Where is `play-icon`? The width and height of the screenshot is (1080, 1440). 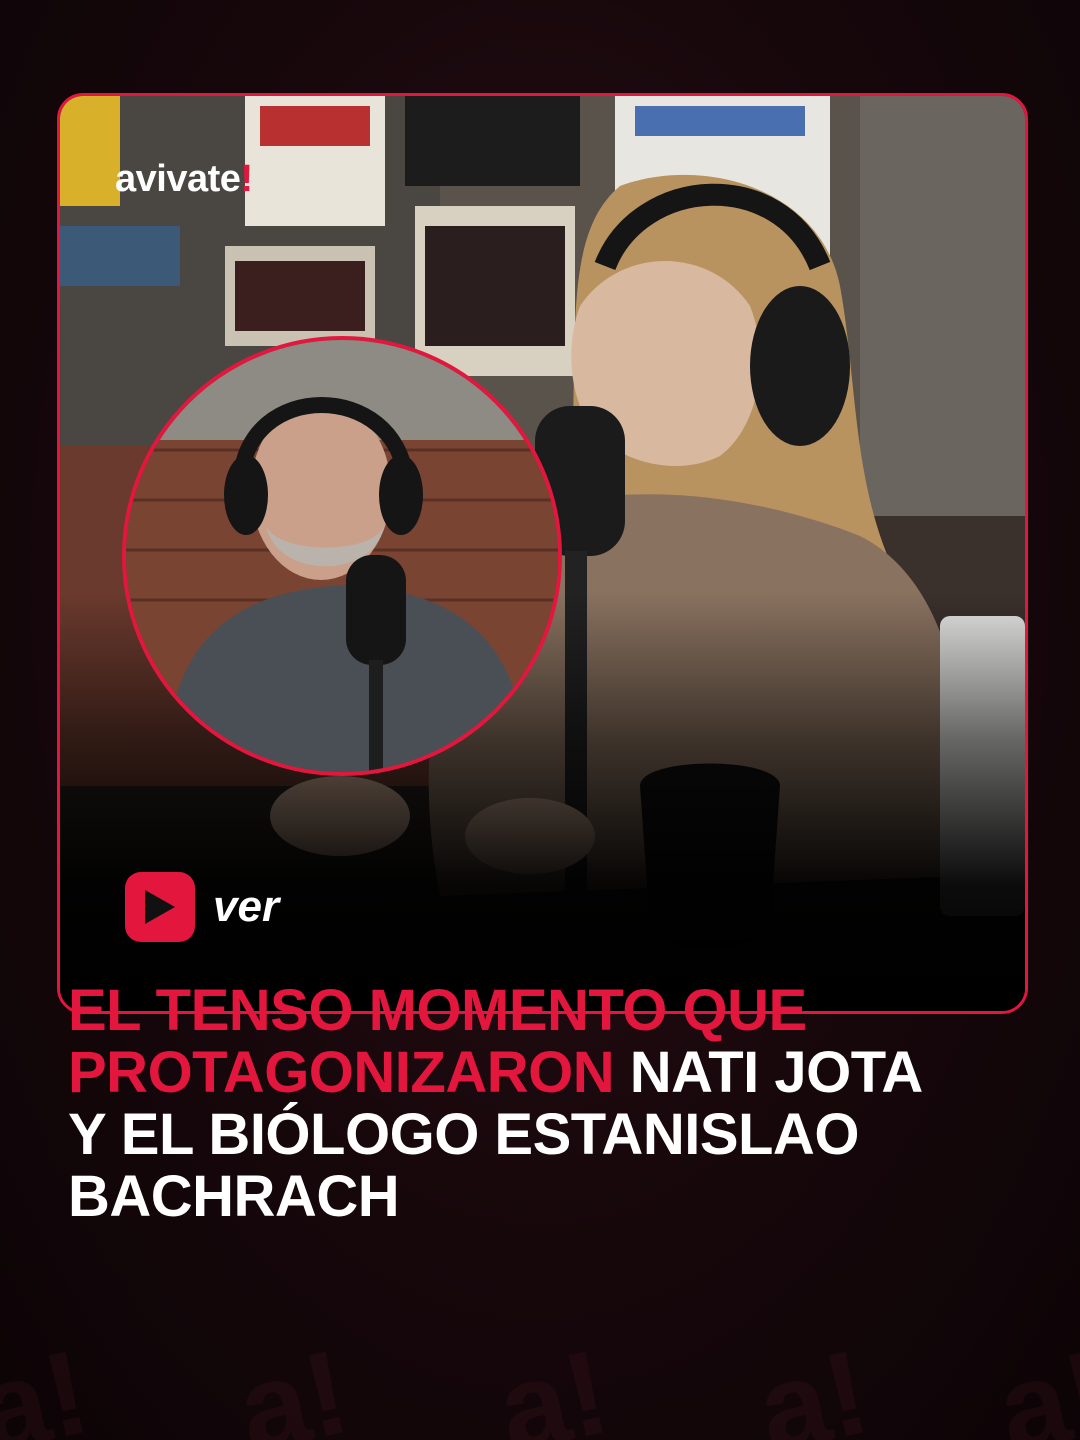
play-icon is located at coordinates (160, 907).